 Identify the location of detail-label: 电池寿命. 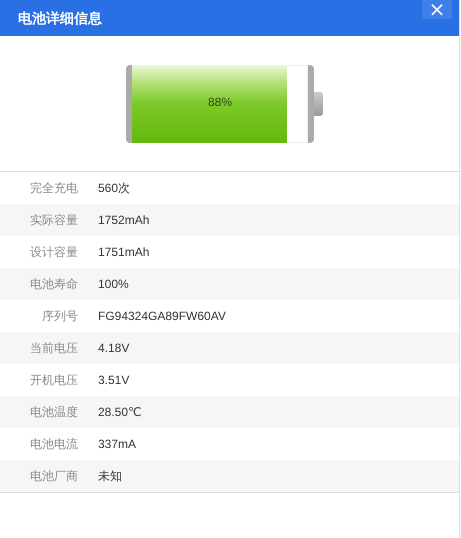
(53, 284).